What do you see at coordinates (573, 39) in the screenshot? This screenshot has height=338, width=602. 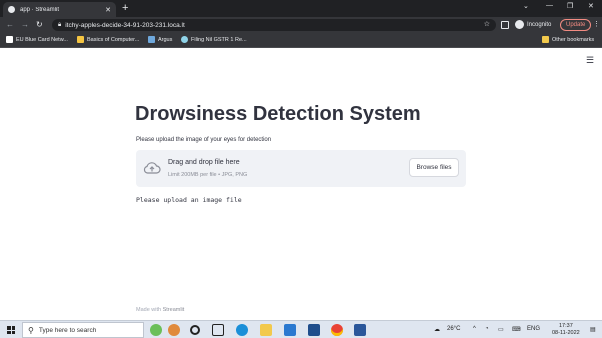 I see `other-bookmarks-label: Other bookmarks` at bounding box center [573, 39].